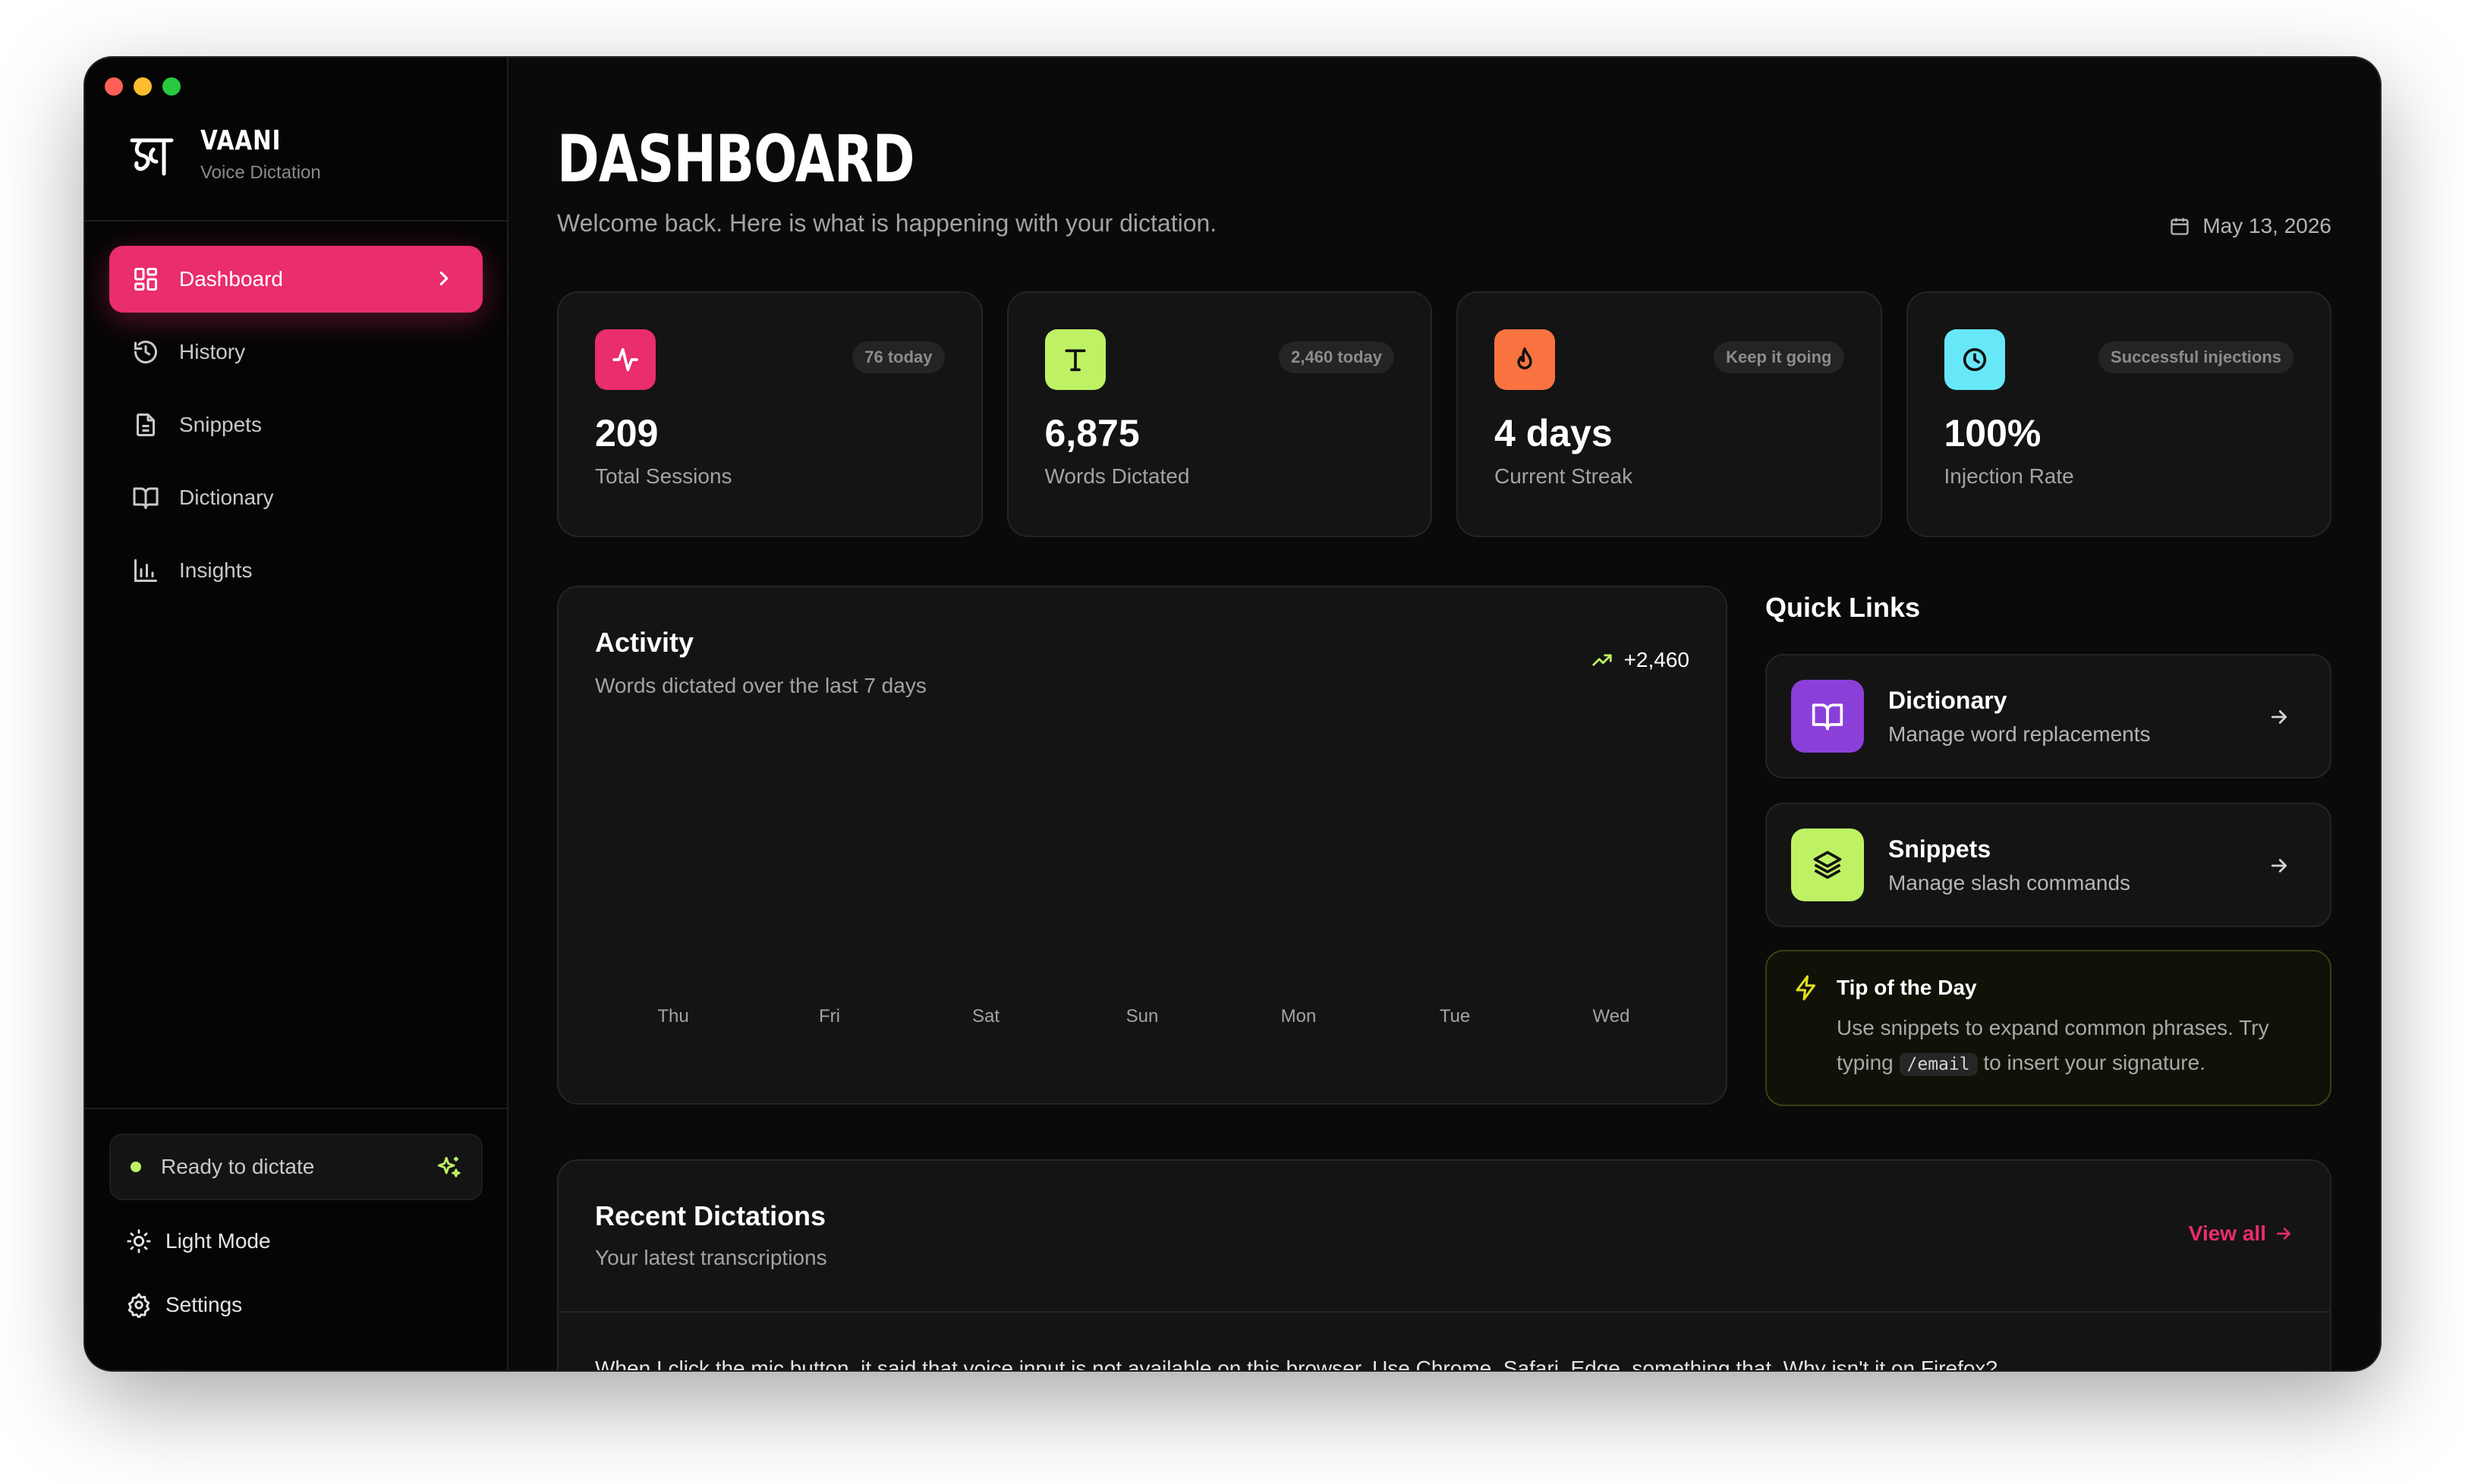 Image resolution: width=2465 pixels, height=1484 pixels. I want to click on settings-label: Settings, so click(204, 1304).